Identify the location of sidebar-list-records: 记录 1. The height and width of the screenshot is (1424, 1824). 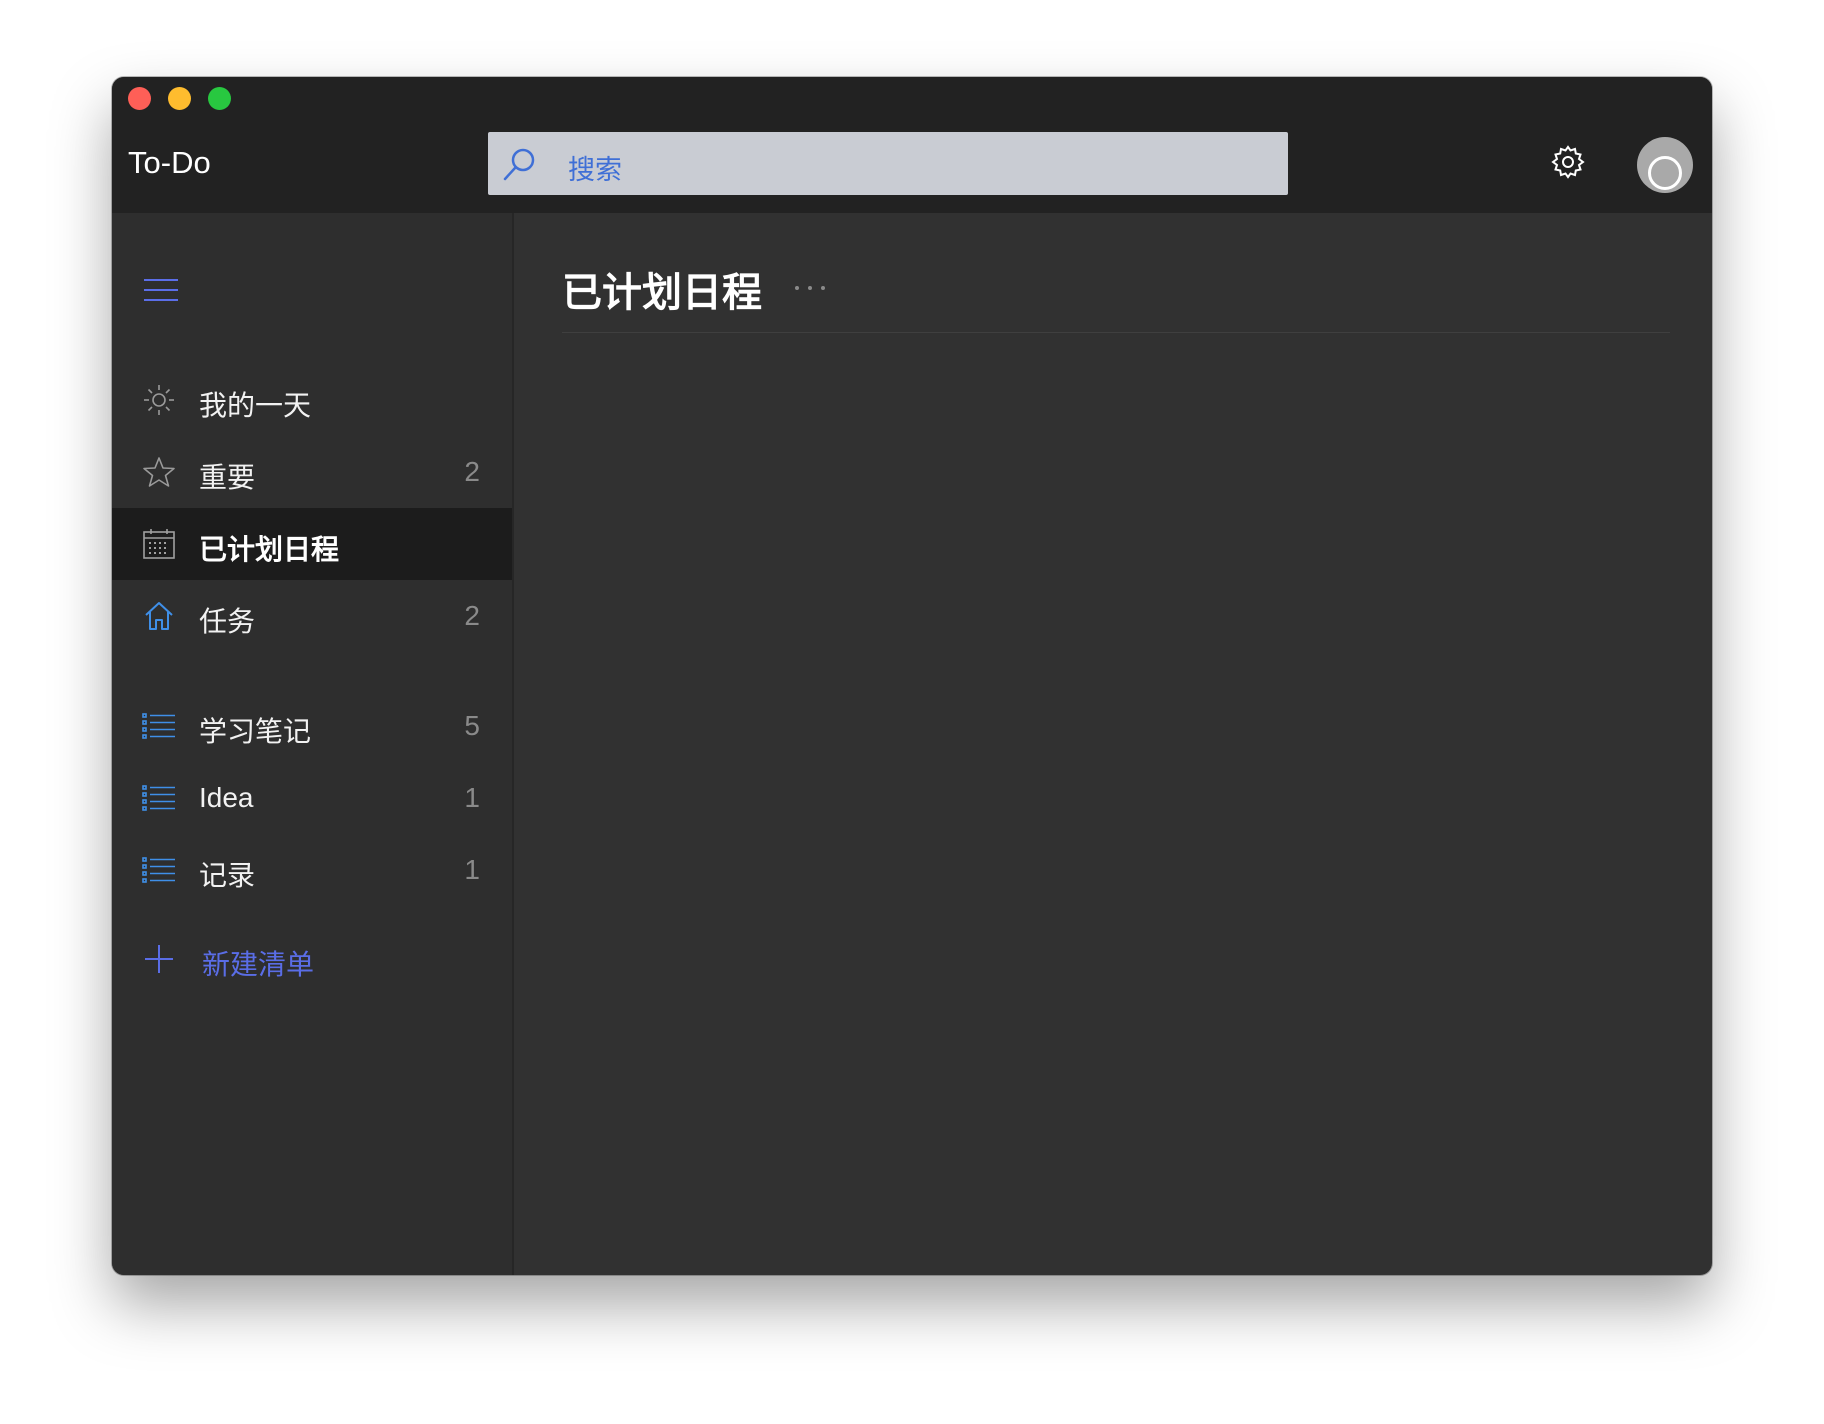
(312, 870).